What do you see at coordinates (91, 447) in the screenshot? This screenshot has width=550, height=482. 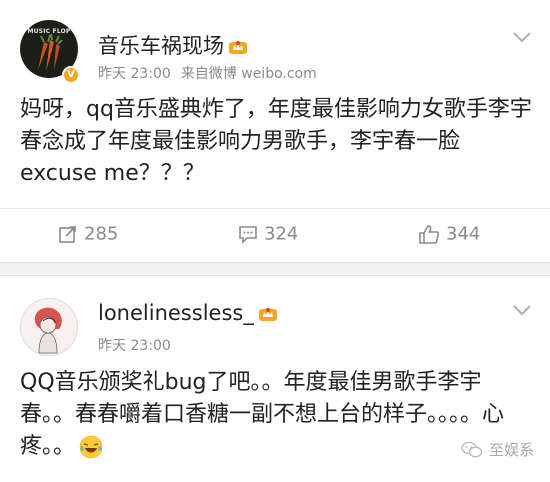 I see `laugh-cry-emoji` at bounding box center [91, 447].